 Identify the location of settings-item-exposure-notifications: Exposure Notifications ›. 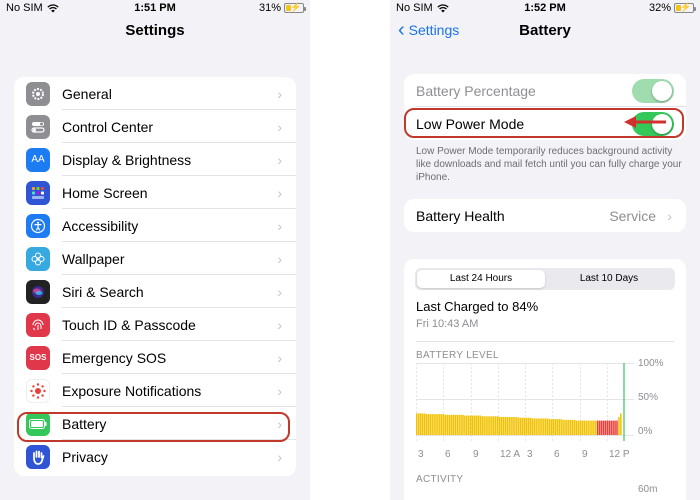
(155, 390).